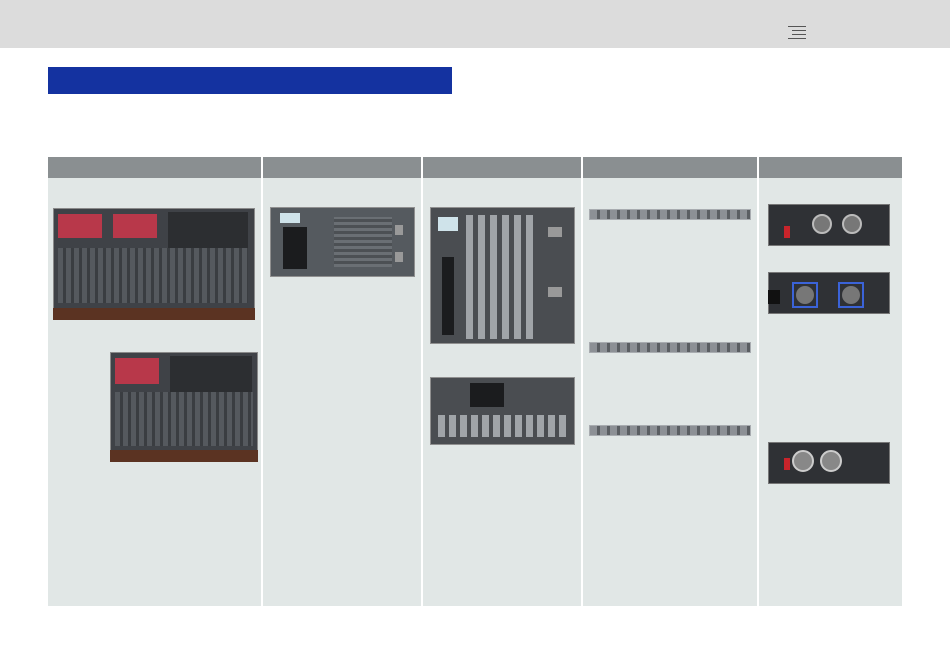  I want to click on top-bar, so click(475, 24).